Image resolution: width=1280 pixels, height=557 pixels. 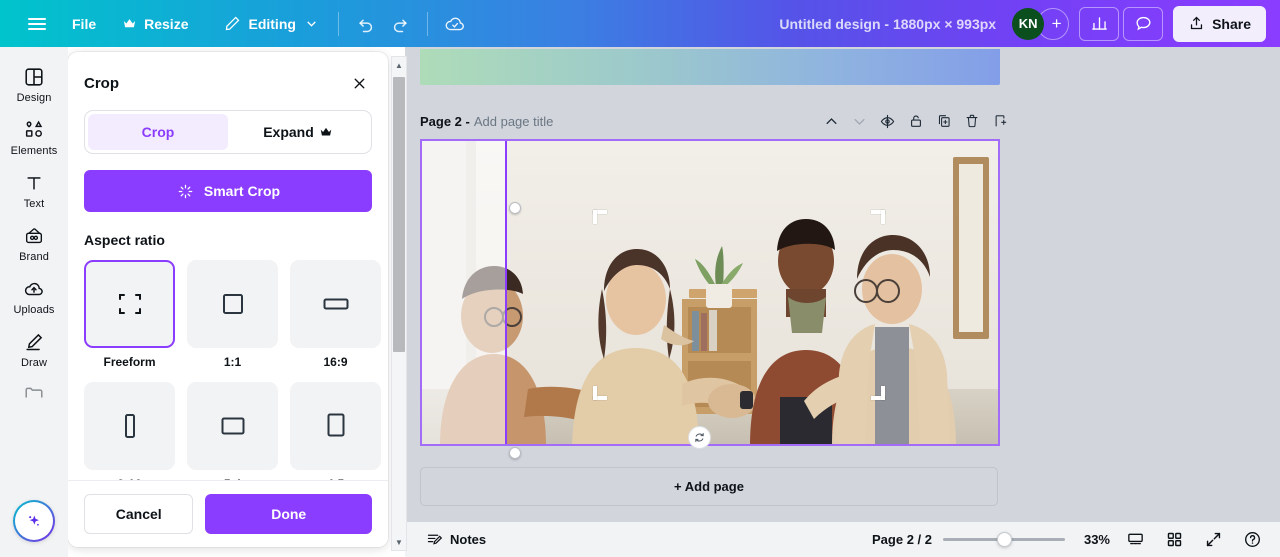 I want to click on sidebar-label-brand: Brand, so click(x=34, y=257).